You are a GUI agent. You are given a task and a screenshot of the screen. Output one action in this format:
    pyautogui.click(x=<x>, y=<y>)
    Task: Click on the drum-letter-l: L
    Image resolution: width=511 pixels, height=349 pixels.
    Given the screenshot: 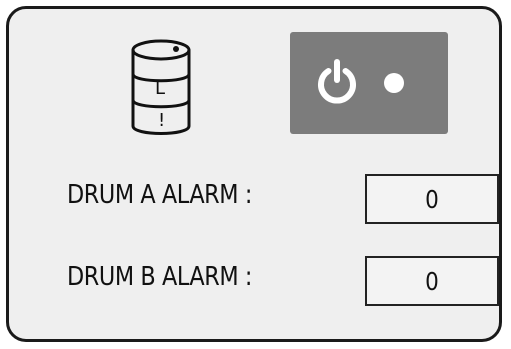 What is the action you would take?
    pyautogui.click(x=160, y=88)
    